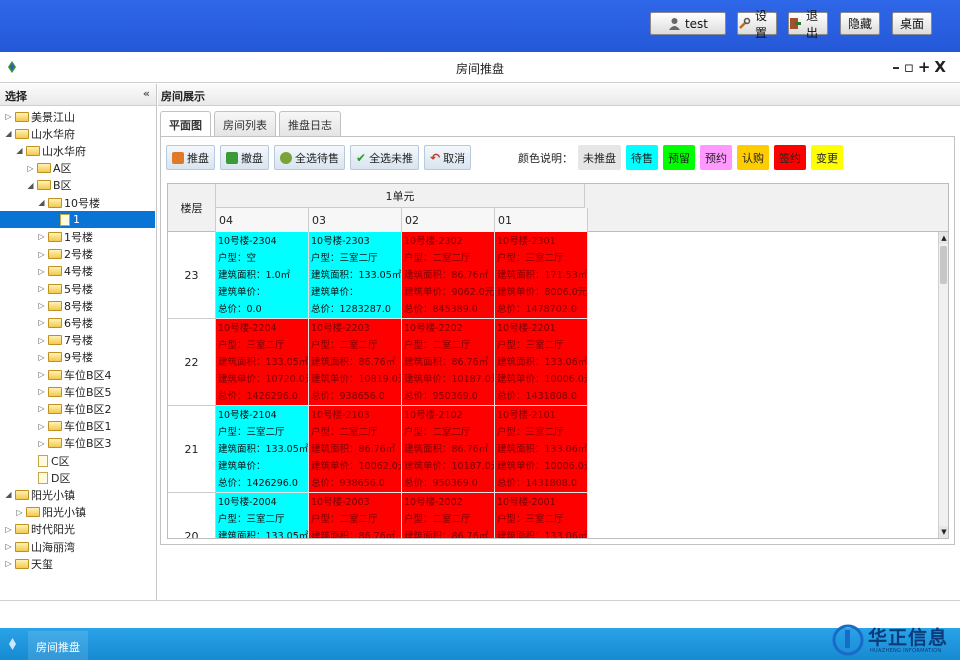  What do you see at coordinates (356, 379) in the screenshot?
I see `room-info-line: 建筑单价：10819.0元` at bounding box center [356, 379].